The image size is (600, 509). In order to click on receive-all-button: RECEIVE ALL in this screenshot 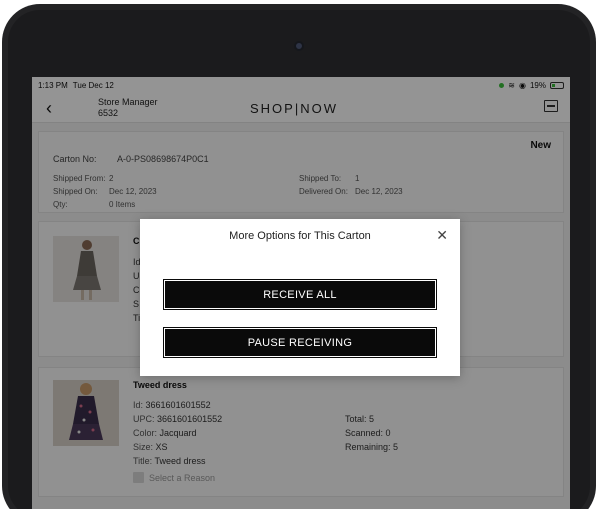, I will do `click(300, 294)`.